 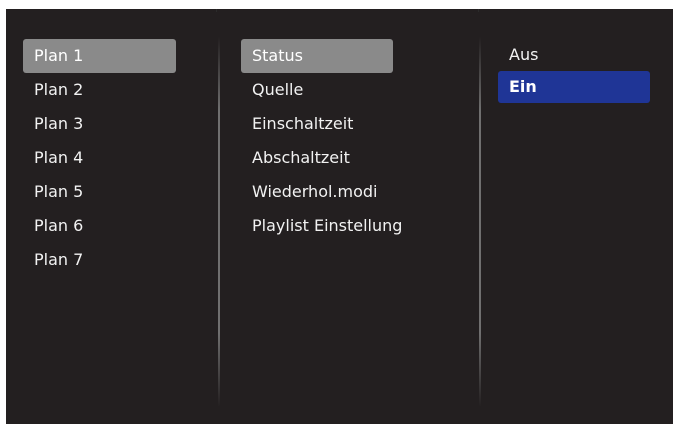 What do you see at coordinates (59, 259) in the screenshot?
I see `plan-item-label: Plan 7` at bounding box center [59, 259].